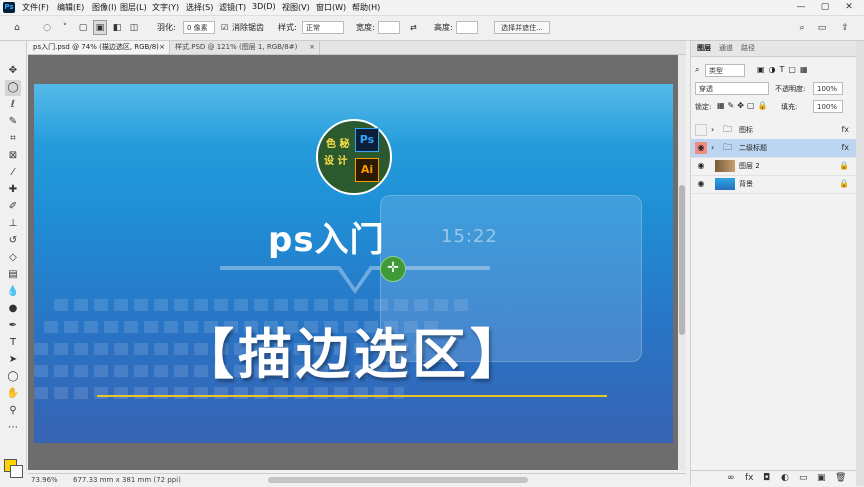 This screenshot has width=864, height=487. I want to click on marquee-preset-icon: ◌, so click(47, 27).